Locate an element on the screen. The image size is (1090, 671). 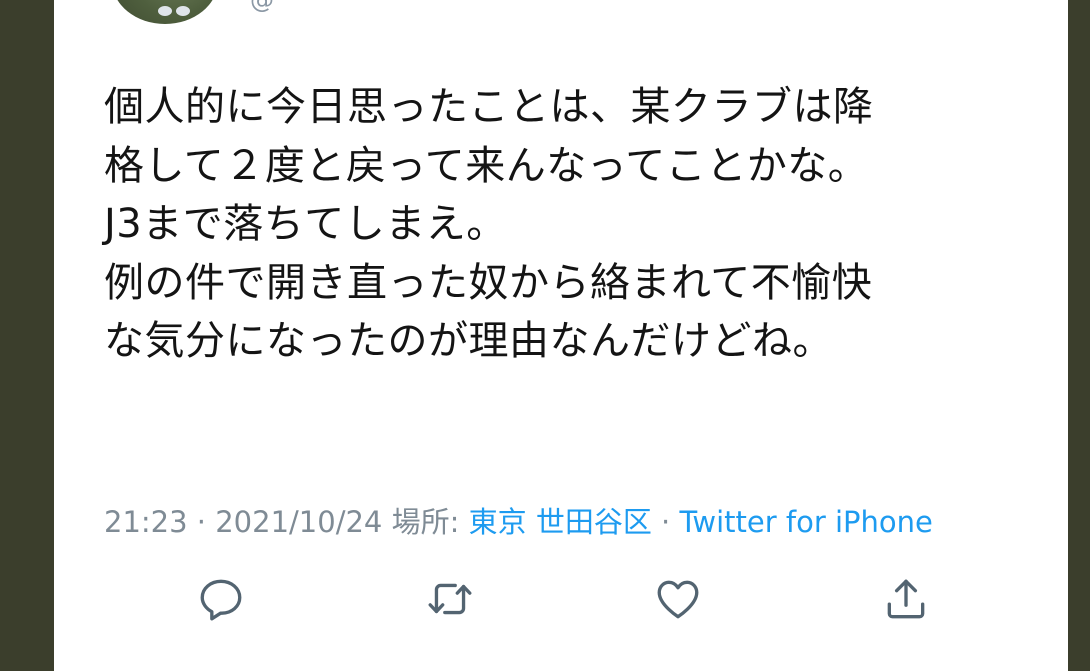
tweet-text-line: な気分になったのが理由なんだけどね。 is located at coordinates (468, 341).